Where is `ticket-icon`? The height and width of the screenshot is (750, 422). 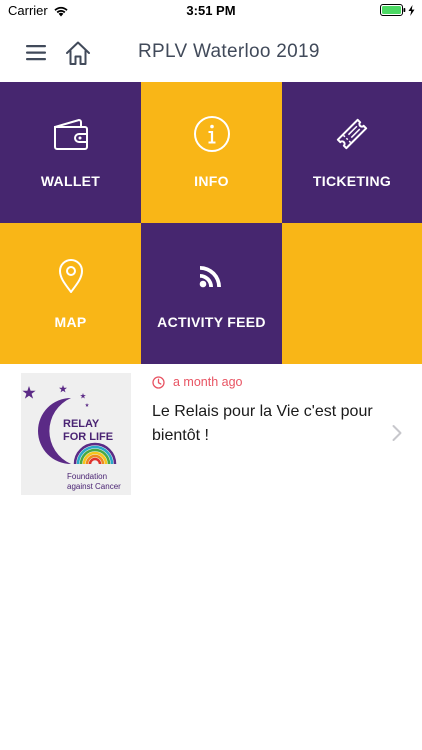
ticket-icon is located at coordinates (352, 134).